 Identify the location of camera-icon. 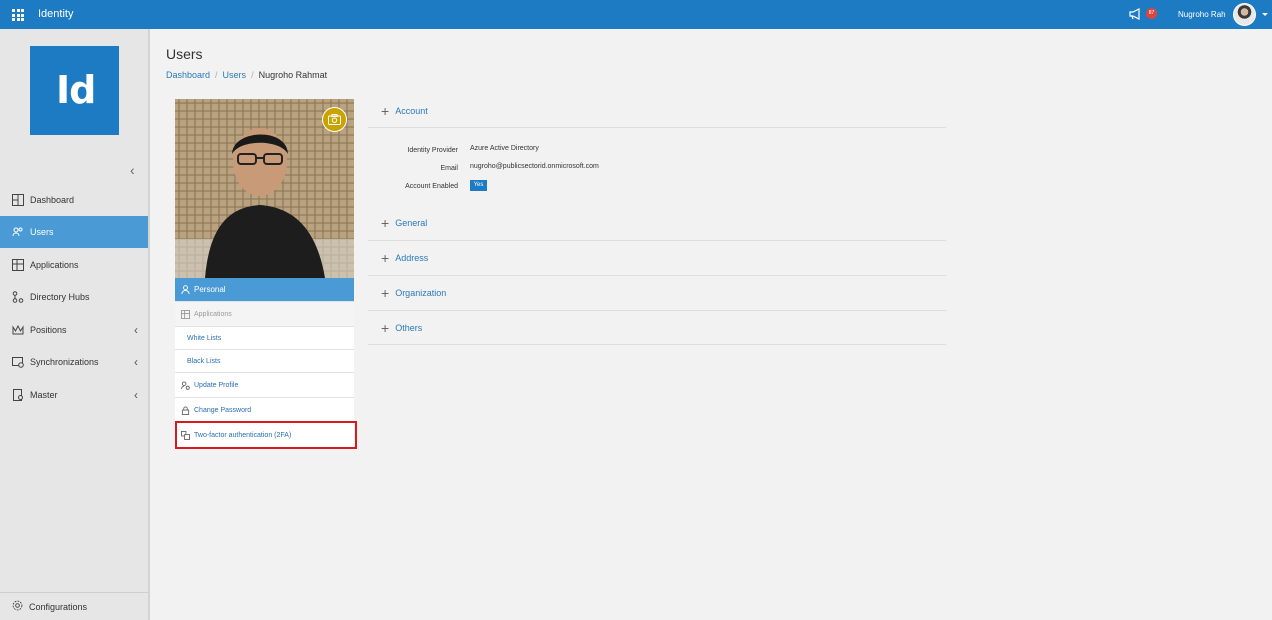
(334, 119).